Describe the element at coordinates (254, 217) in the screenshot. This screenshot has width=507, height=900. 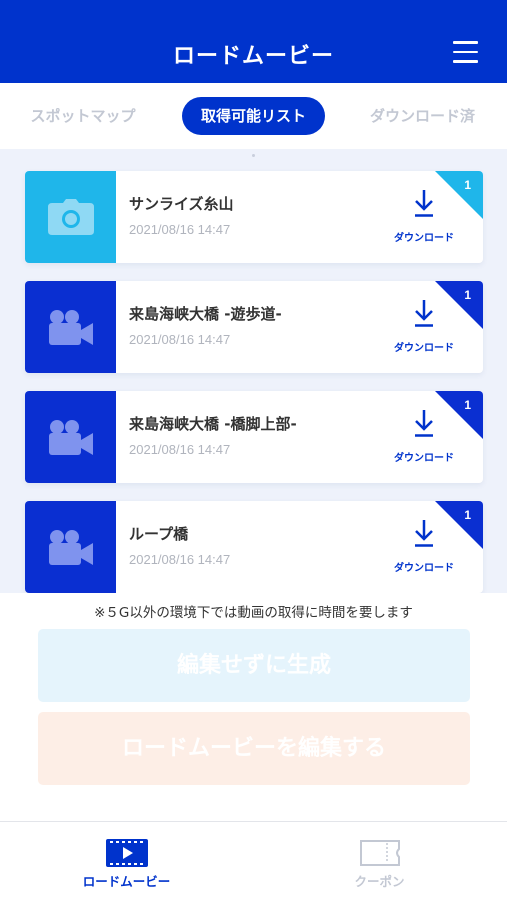
I see `list-item: サンライズ糸山 2021/08/16 14:47 ダウンロード 1` at that location.